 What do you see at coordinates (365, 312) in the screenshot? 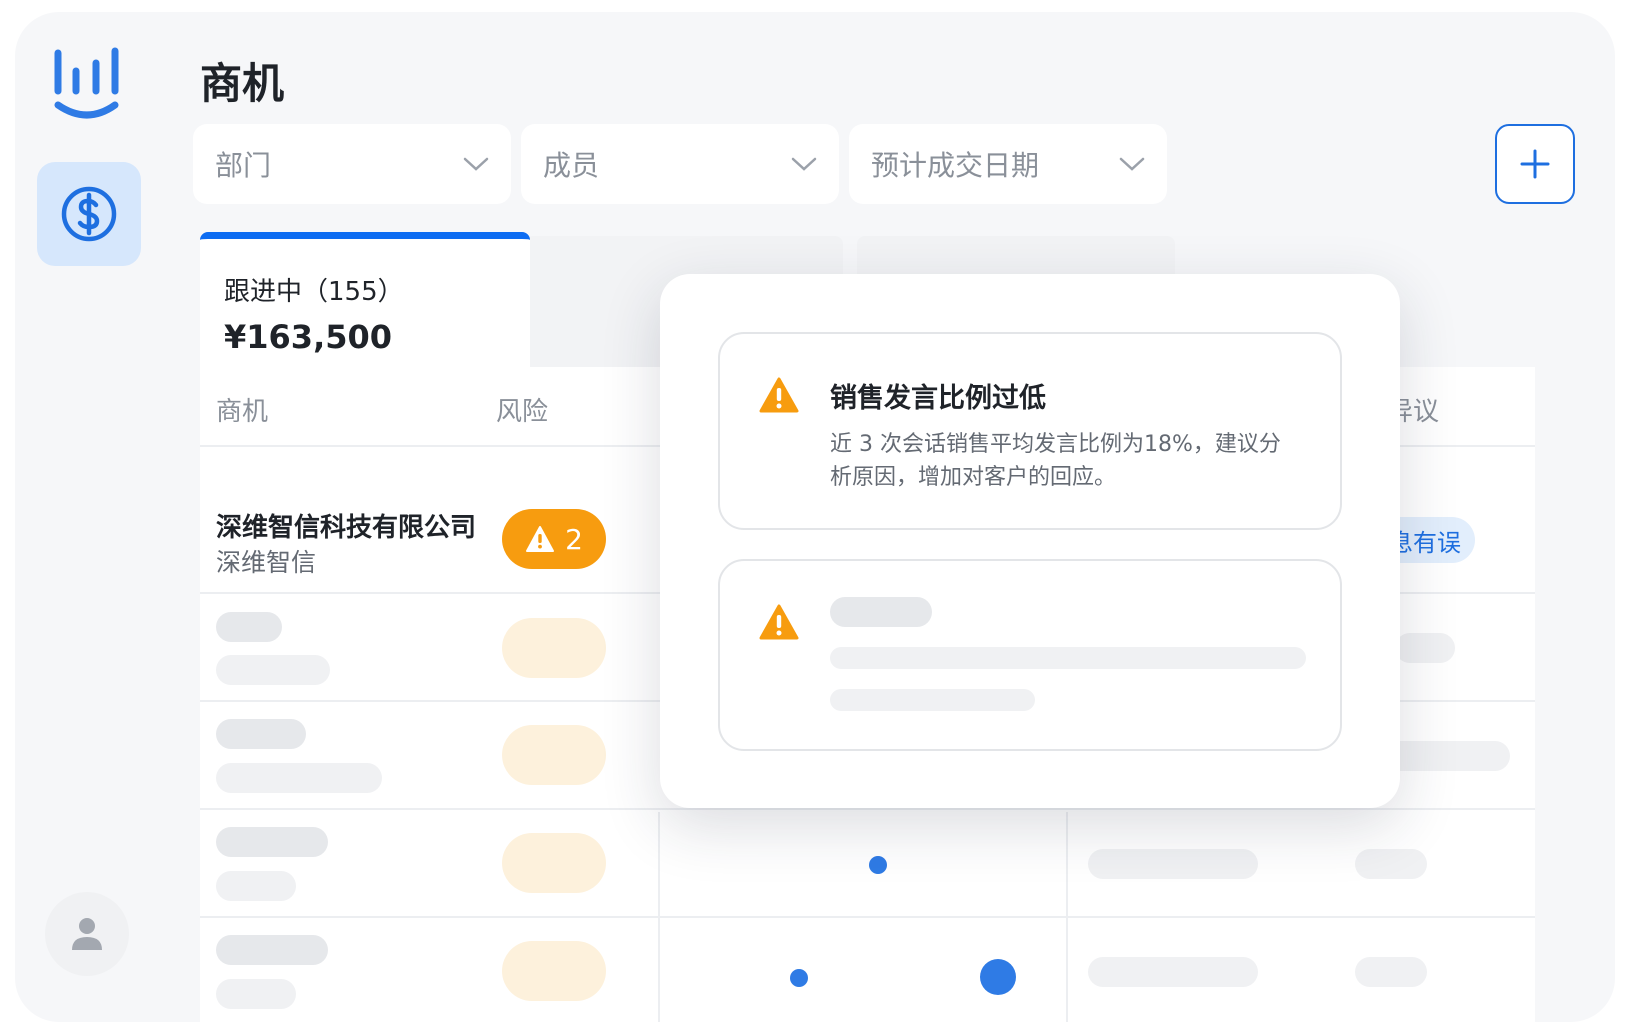
I see `stage-tab-following: 跟进中（155） ¥163,500` at bounding box center [365, 312].